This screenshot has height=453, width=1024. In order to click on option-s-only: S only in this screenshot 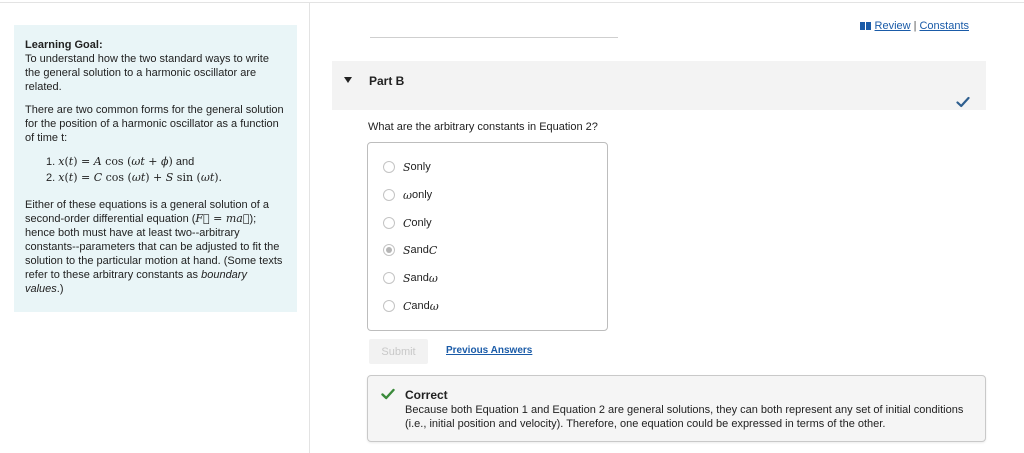, I will do `click(407, 167)`.